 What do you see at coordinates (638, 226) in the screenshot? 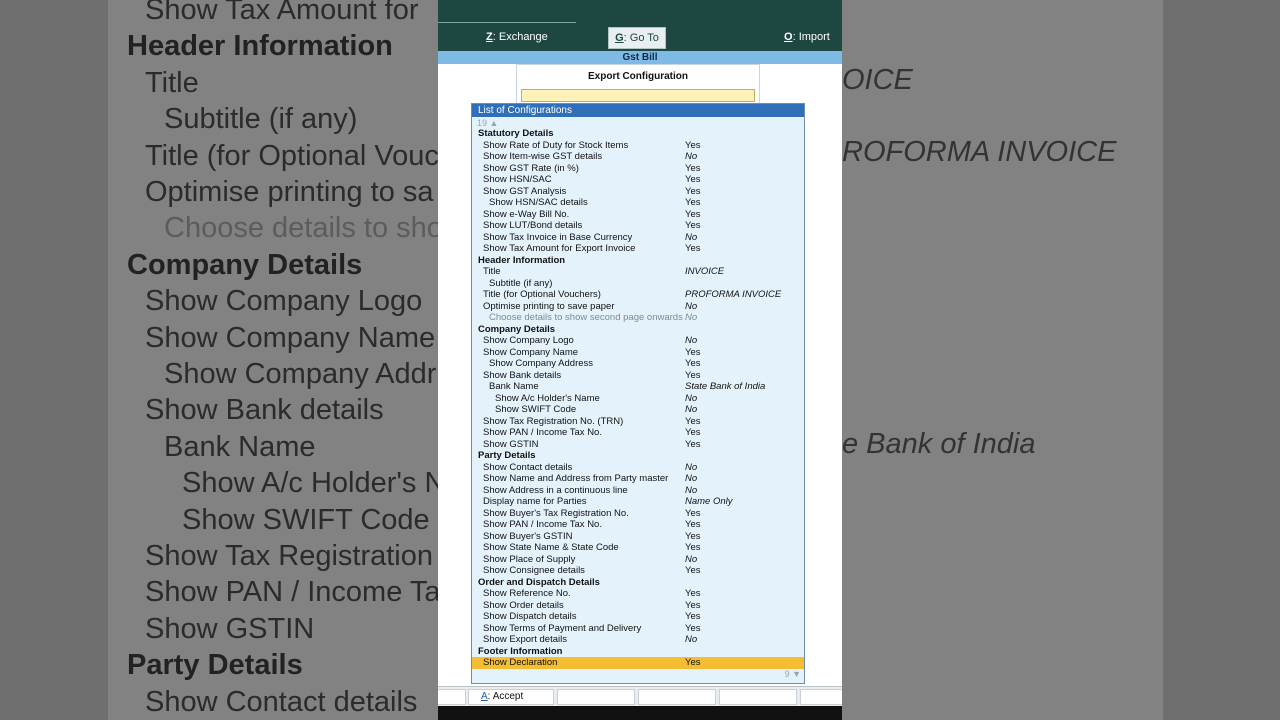
I see `config-row: Show LUT/Bond details Yes` at bounding box center [638, 226].